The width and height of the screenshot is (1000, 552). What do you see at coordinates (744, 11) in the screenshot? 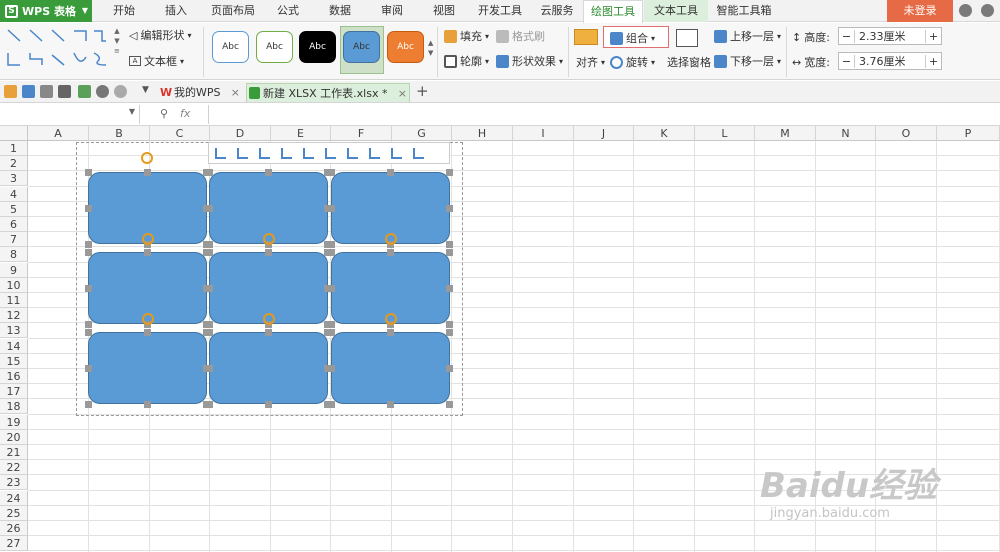
I see `tab-smart-toolbox: 智能工具箱` at bounding box center [744, 11].